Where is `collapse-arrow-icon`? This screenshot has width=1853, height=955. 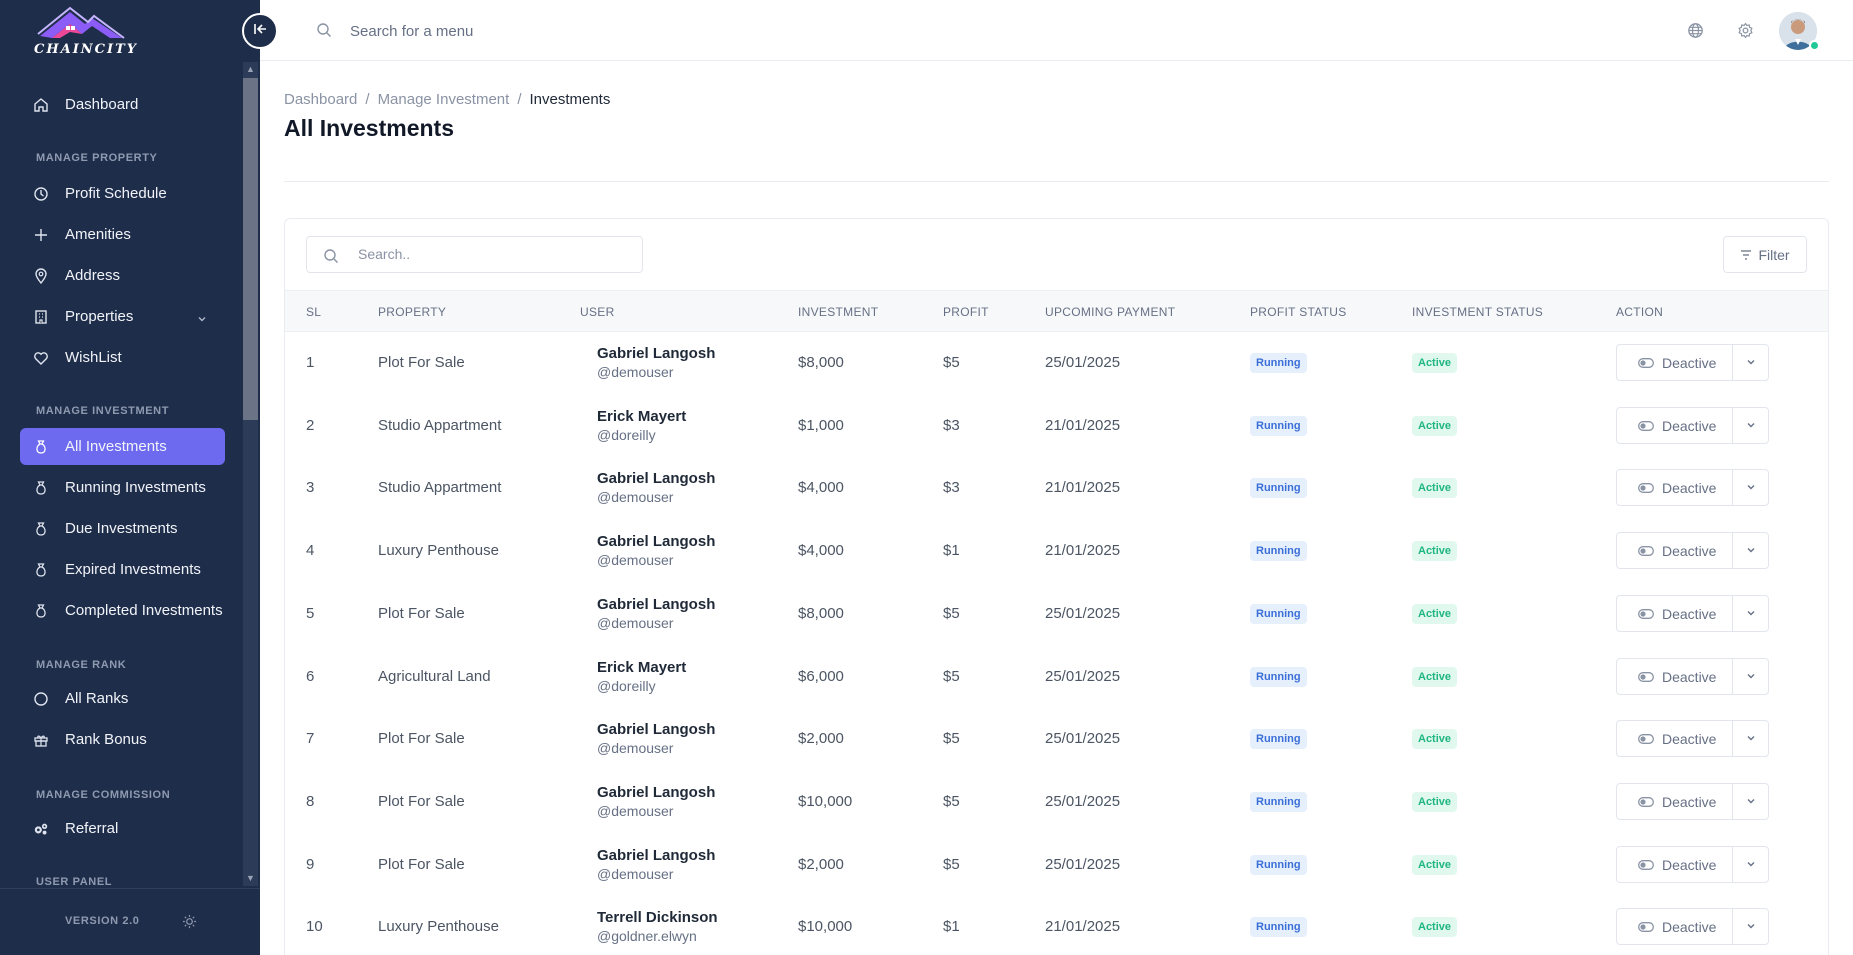 collapse-arrow-icon is located at coordinates (260, 31).